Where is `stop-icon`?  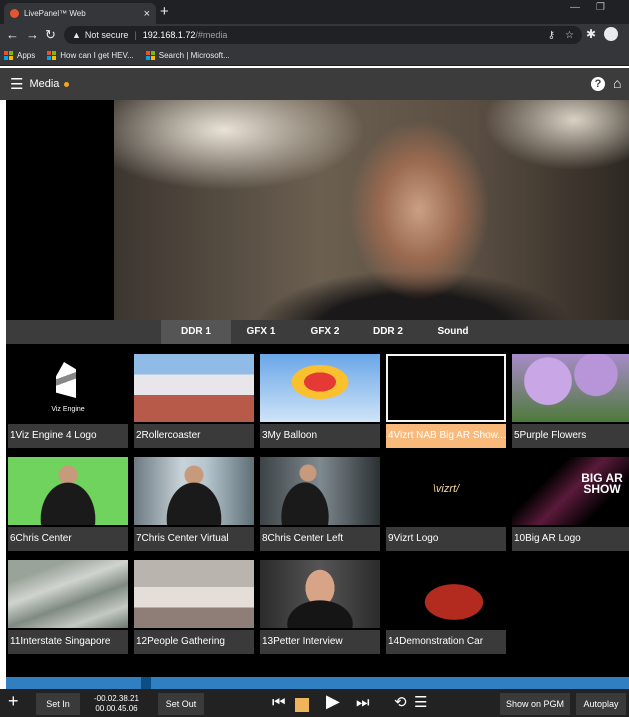
stop-icon is located at coordinates (302, 705).